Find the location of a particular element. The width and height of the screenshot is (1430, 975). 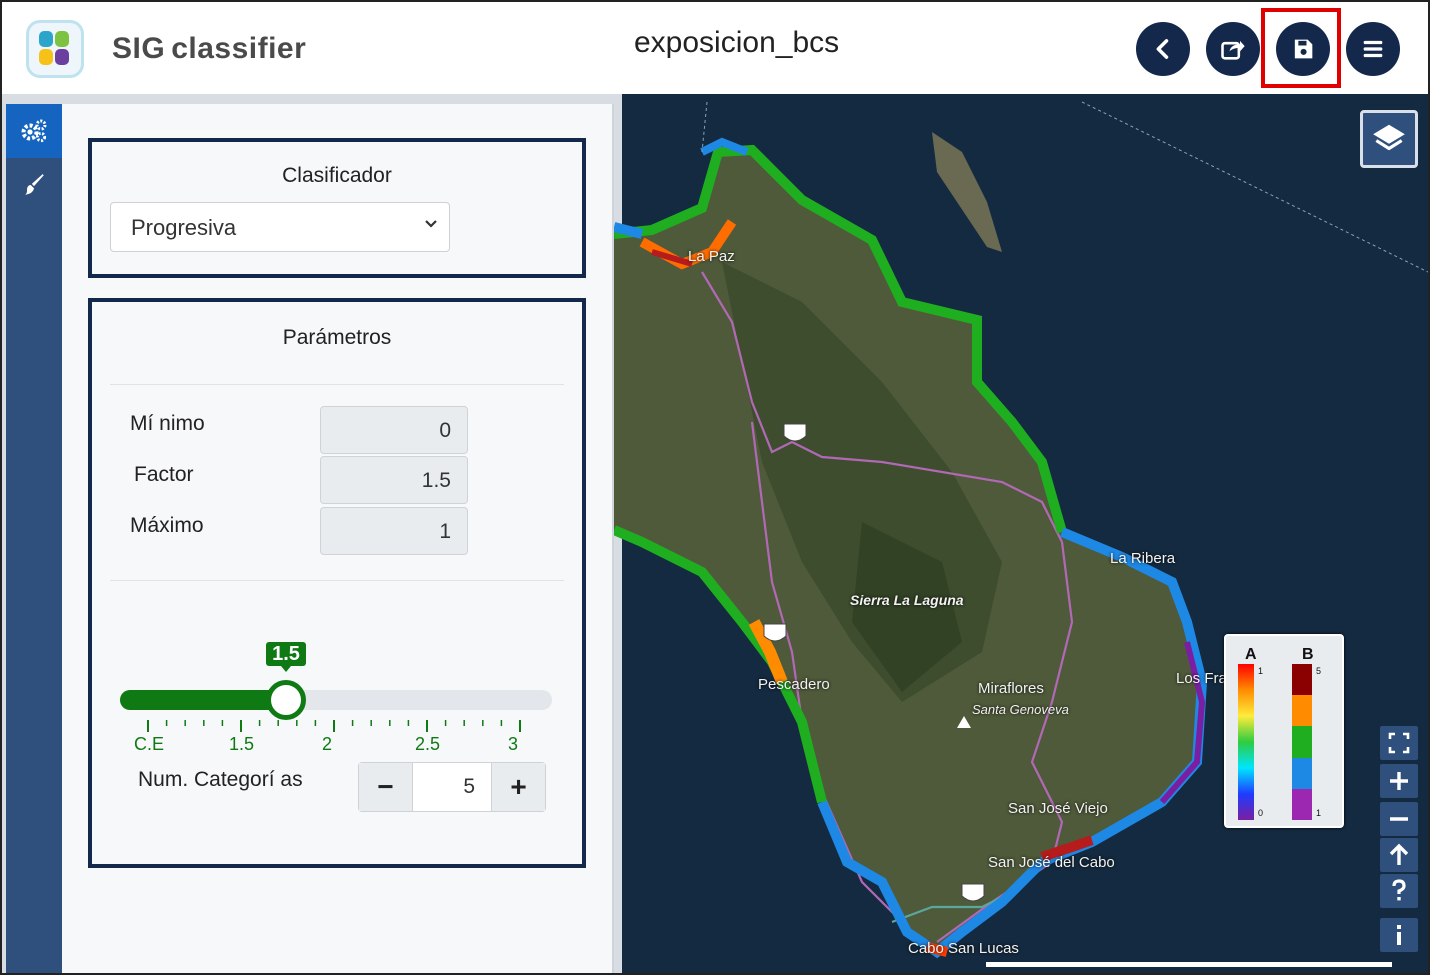

back-button is located at coordinates (1163, 49).